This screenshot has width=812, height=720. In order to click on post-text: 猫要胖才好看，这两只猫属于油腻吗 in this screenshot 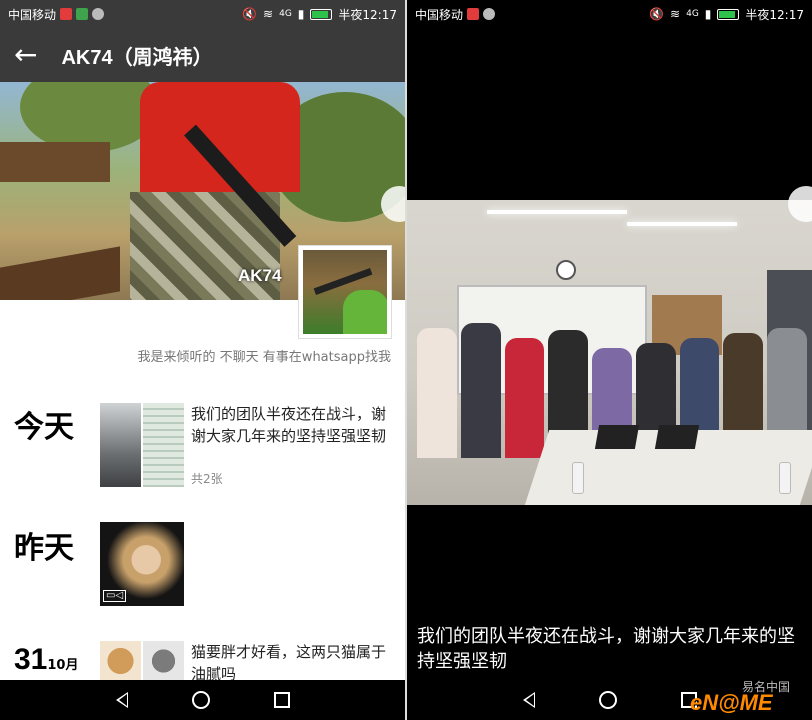, I will do `click(291, 663)`.